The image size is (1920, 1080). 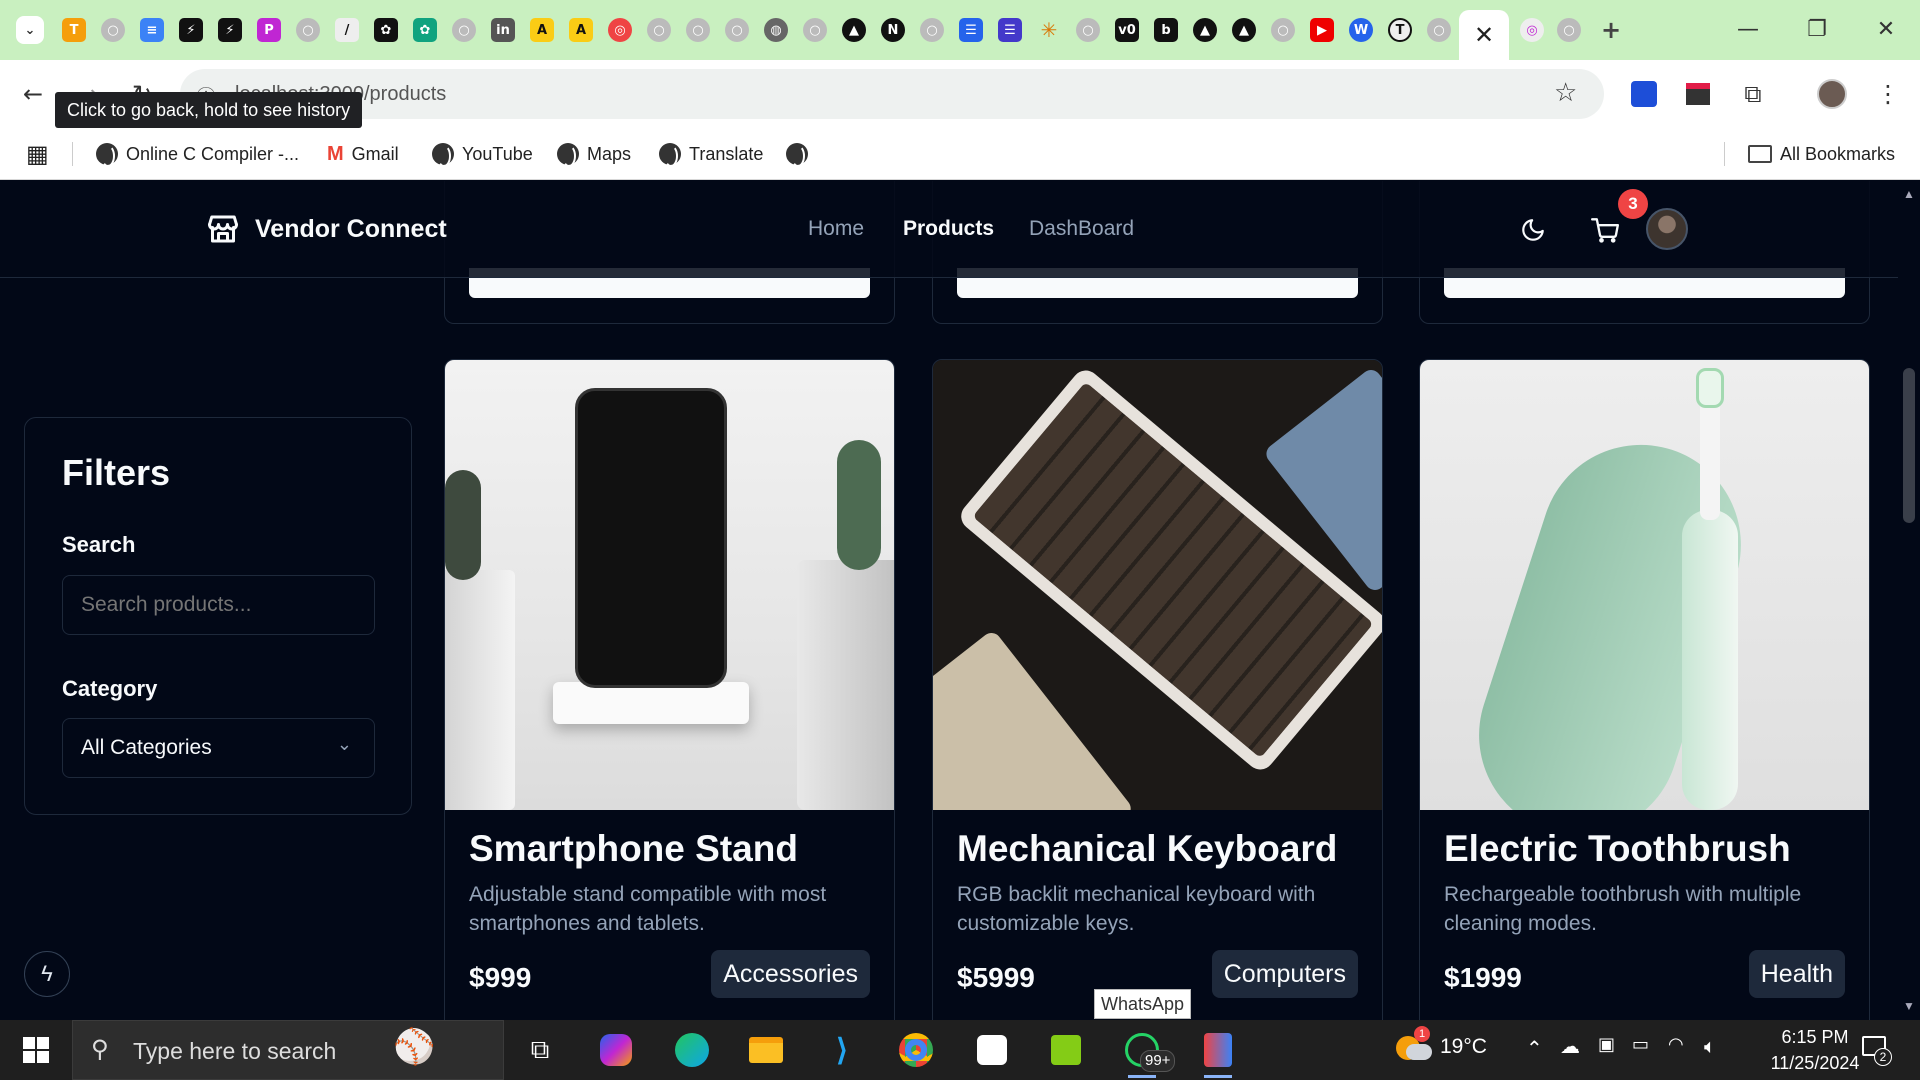 What do you see at coordinates (1640, 1044) in the screenshot?
I see `battery-icon: ▭` at bounding box center [1640, 1044].